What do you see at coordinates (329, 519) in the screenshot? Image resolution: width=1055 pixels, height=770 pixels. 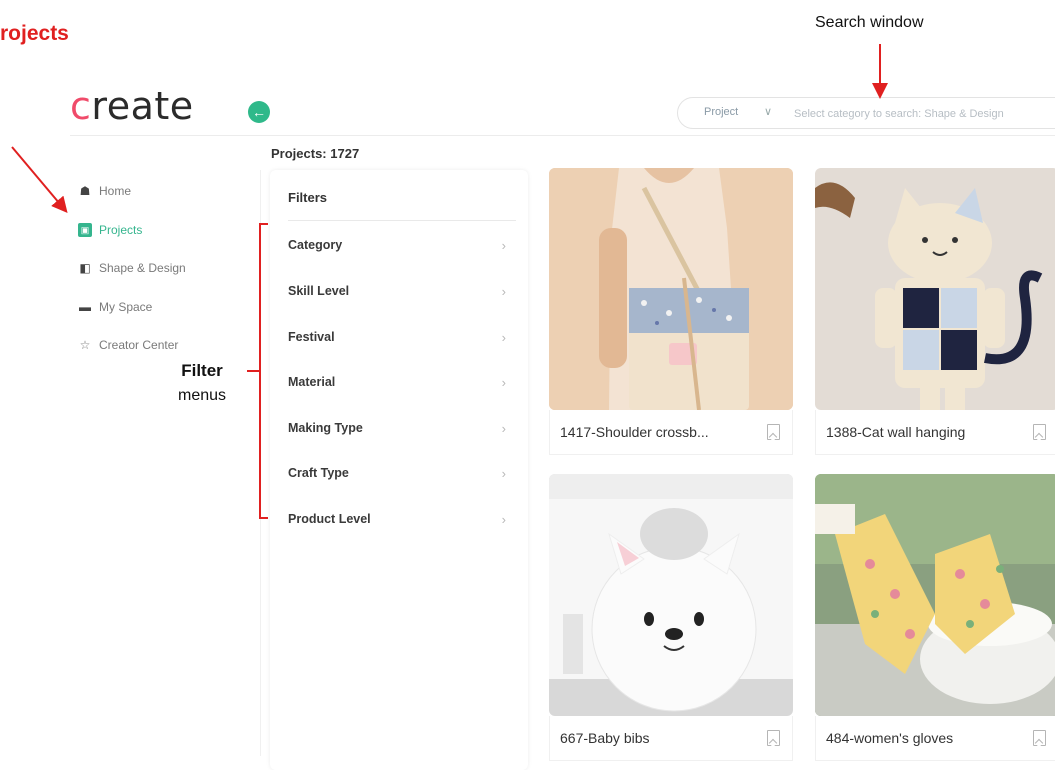 I see `filter-label: Product Level` at bounding box center [329, 519].